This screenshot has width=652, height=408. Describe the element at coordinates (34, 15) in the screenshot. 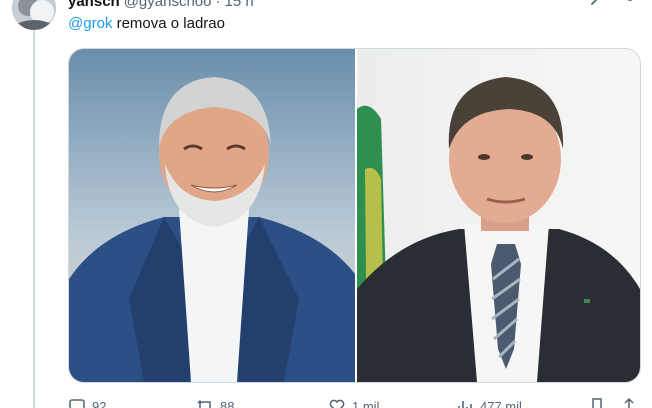

I see `avatar` at that location.